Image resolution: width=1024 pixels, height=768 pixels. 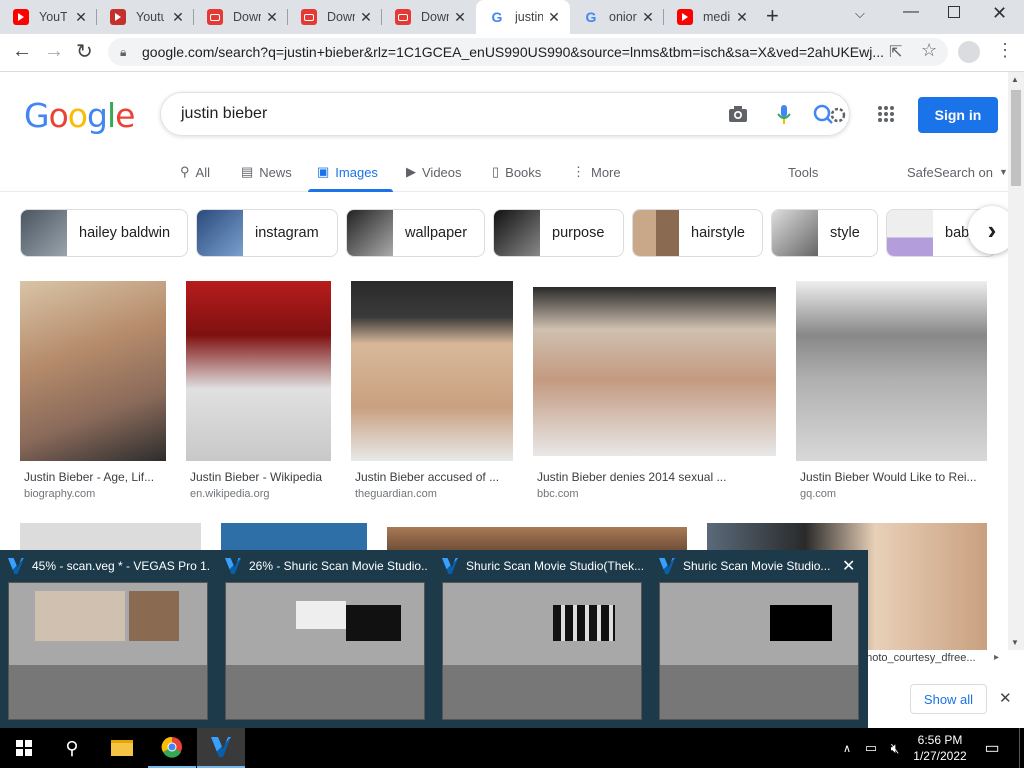 What do you see at coordinates (195, 172) in the screenshot?
I see `tab-all: ⚲ All` at bounding box center [195, 172].